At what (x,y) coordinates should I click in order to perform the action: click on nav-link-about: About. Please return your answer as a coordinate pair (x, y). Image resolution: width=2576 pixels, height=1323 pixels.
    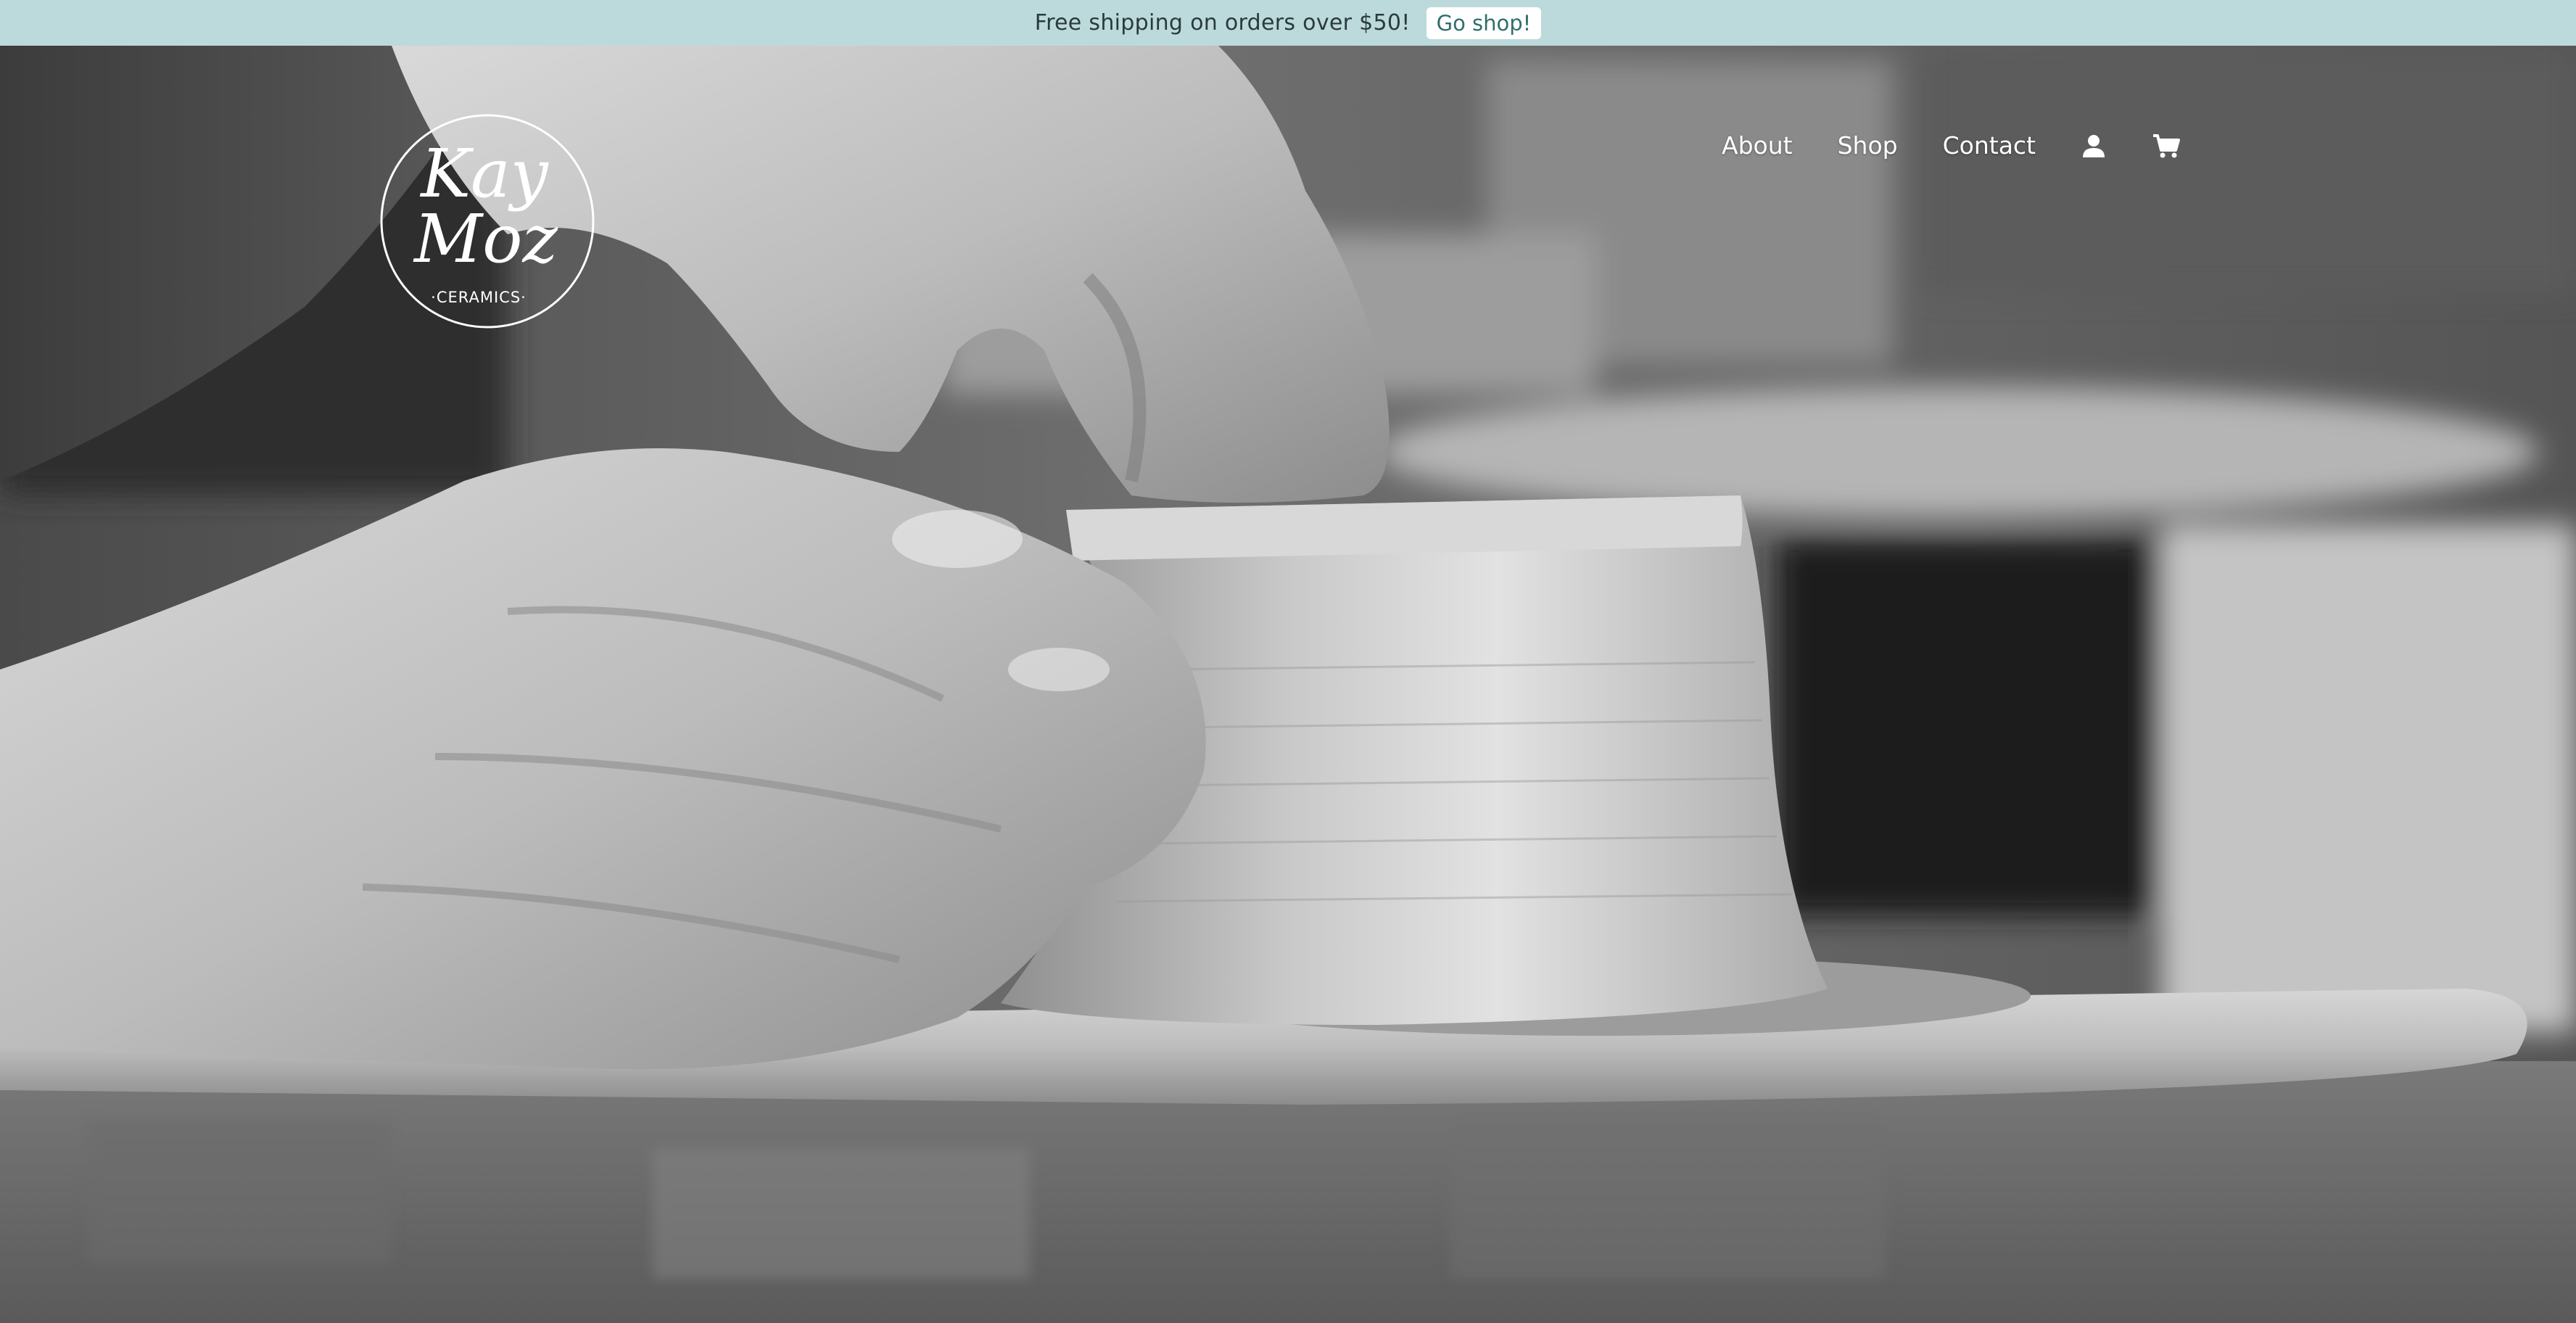
    Looking at the image, I should click on (1757, 145).